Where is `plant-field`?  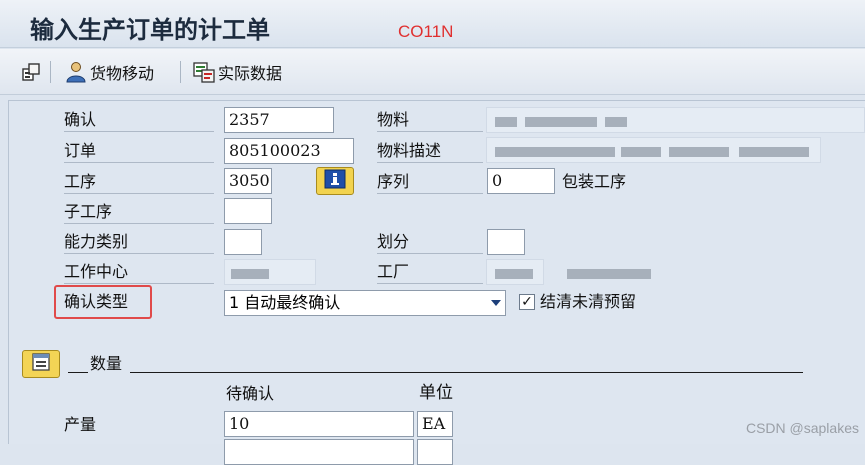
plant-field is located at coordinates (515, 272).